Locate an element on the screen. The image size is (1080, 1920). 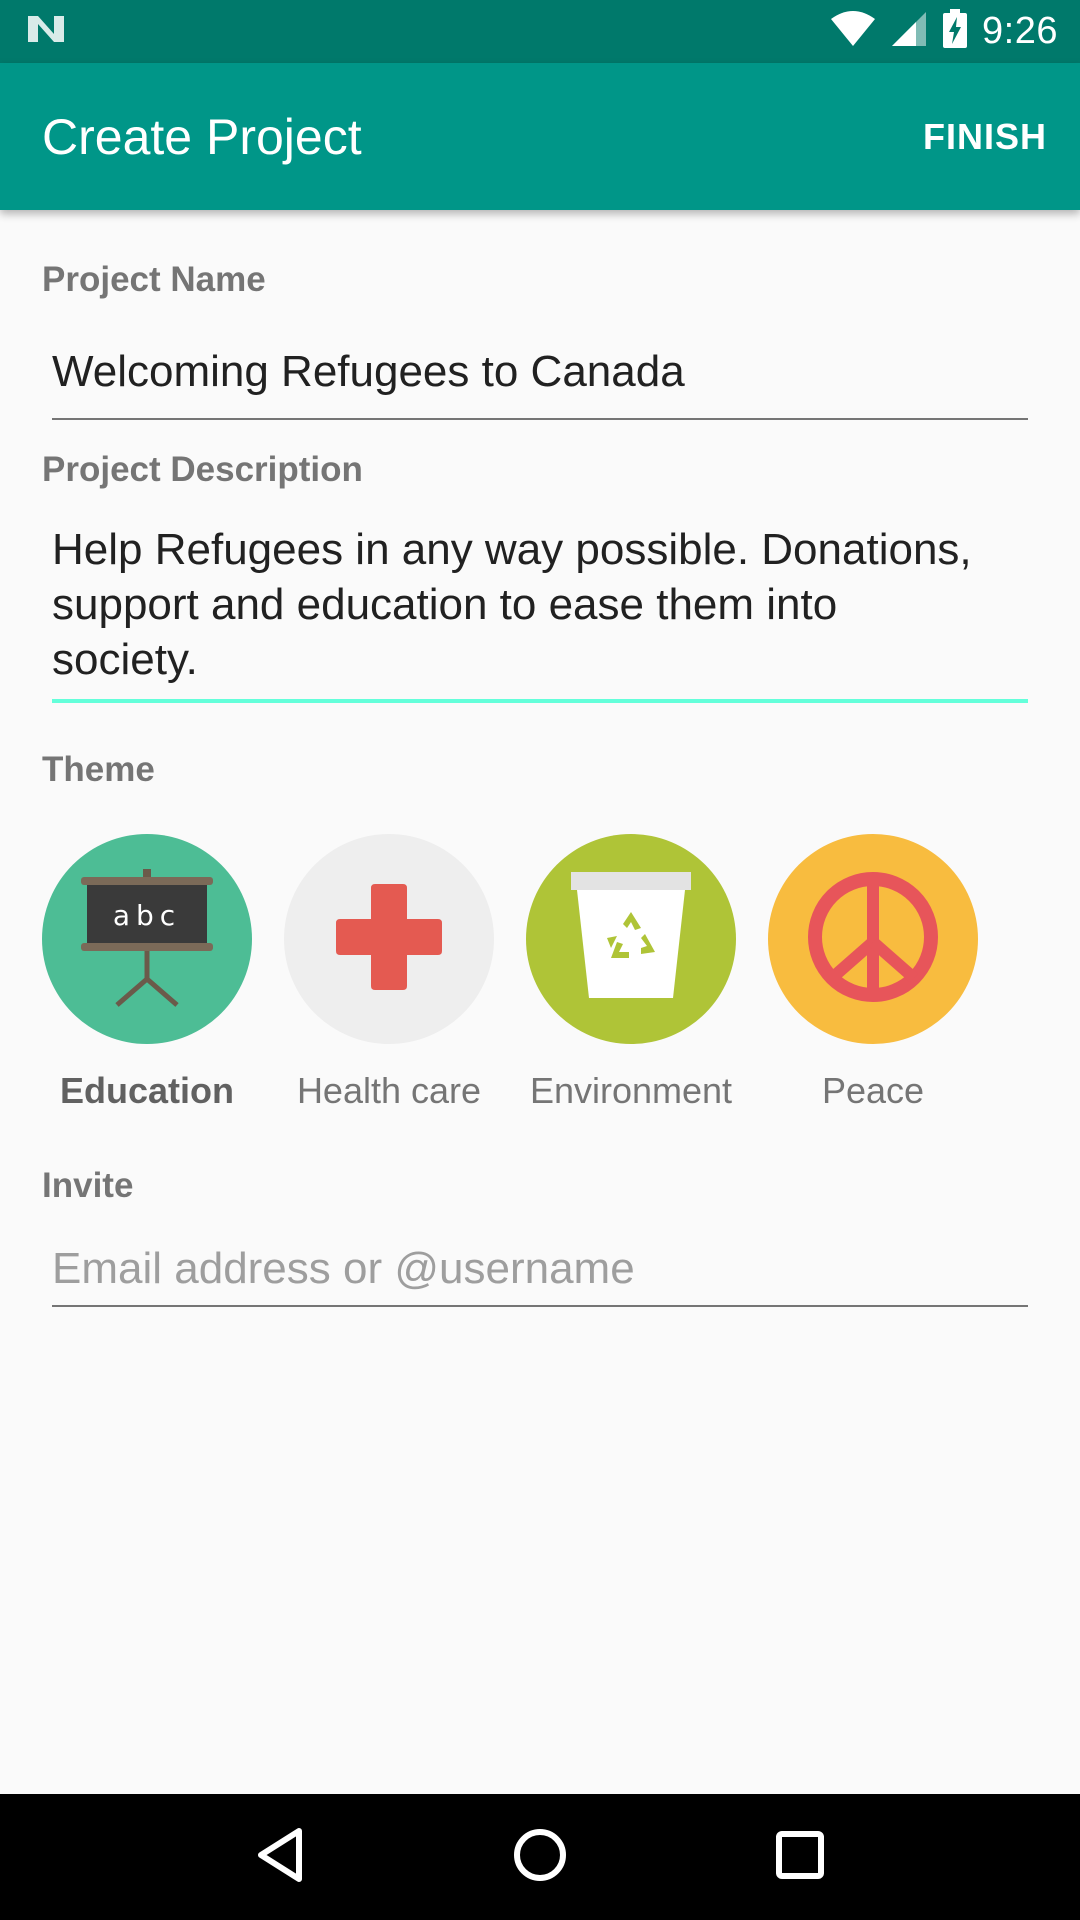
theme-circle-environment is located at coordinates (631, 939).